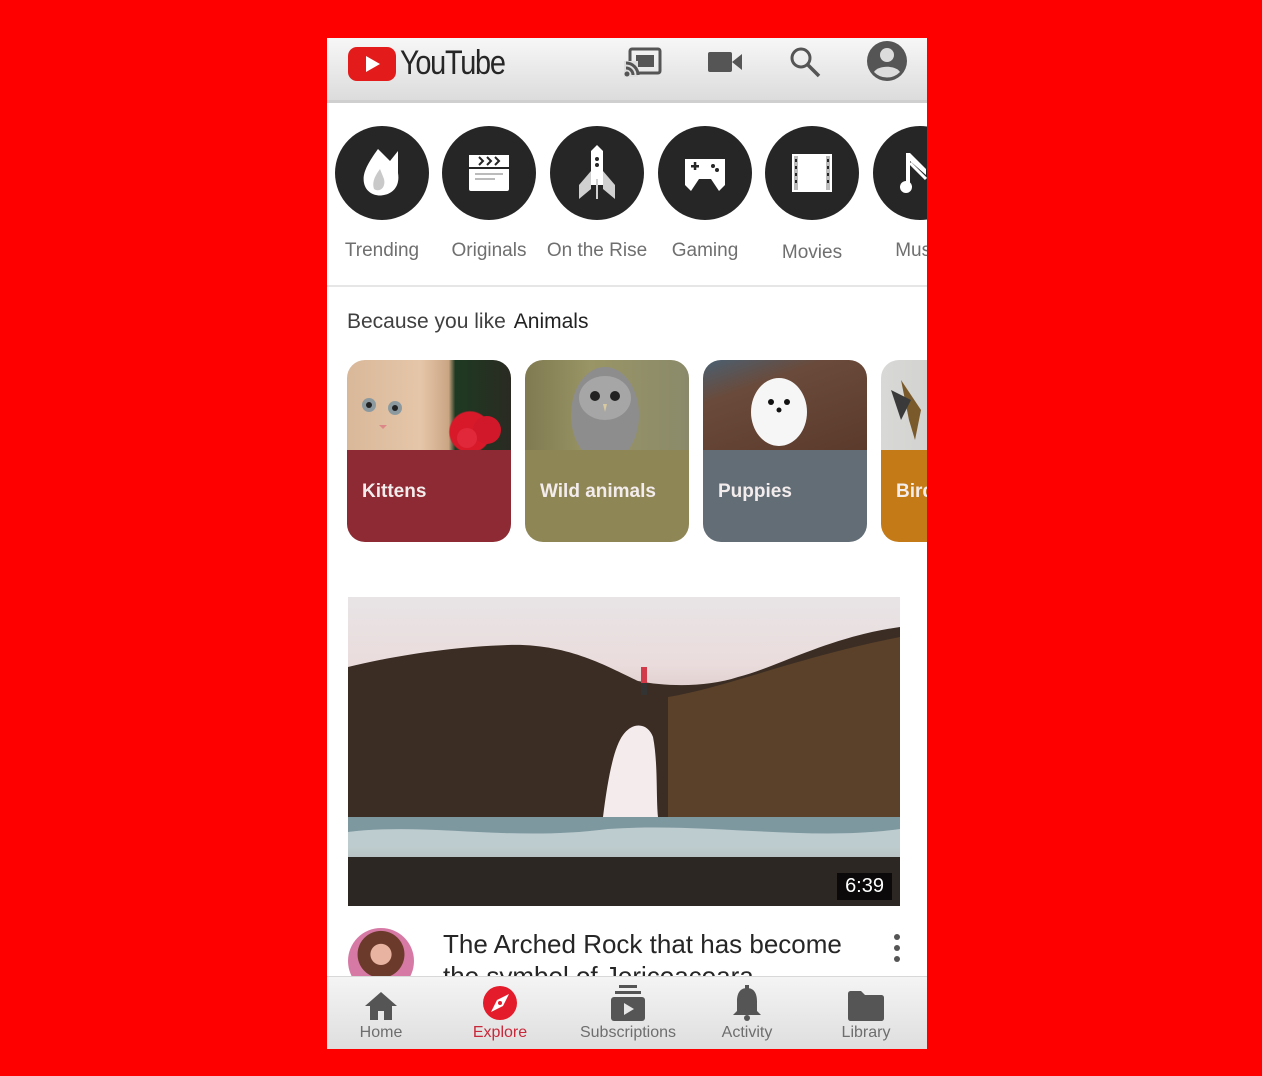 The width and height of the screenshot is (1262, 1076). What do you see at coordinates (785, 451) in the screenshot?
I see `topic-card-puppies: Puppies` at bounding box center [785, 451].